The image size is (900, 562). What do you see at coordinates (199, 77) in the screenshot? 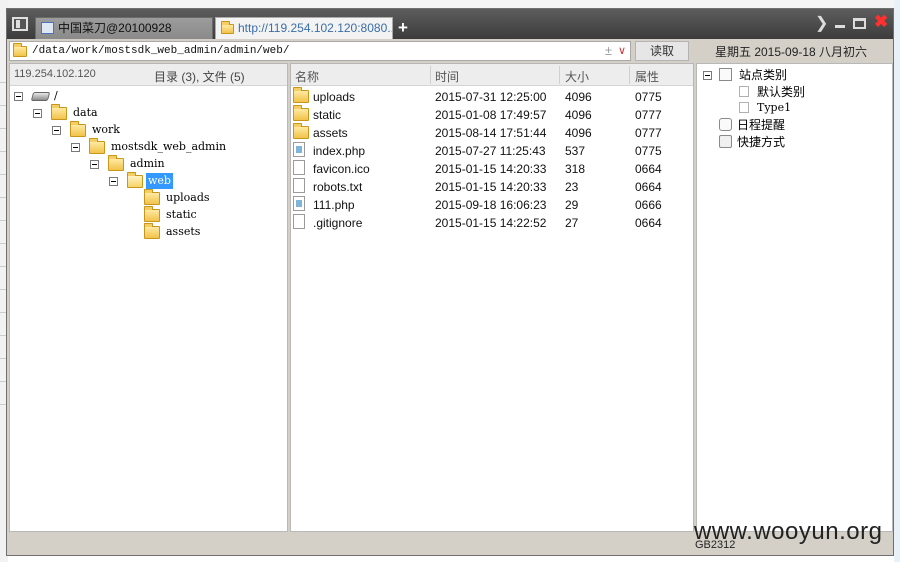
I see `directory-summary: 目录 (3), 文件 (5)` at bounding box center [199, 77].